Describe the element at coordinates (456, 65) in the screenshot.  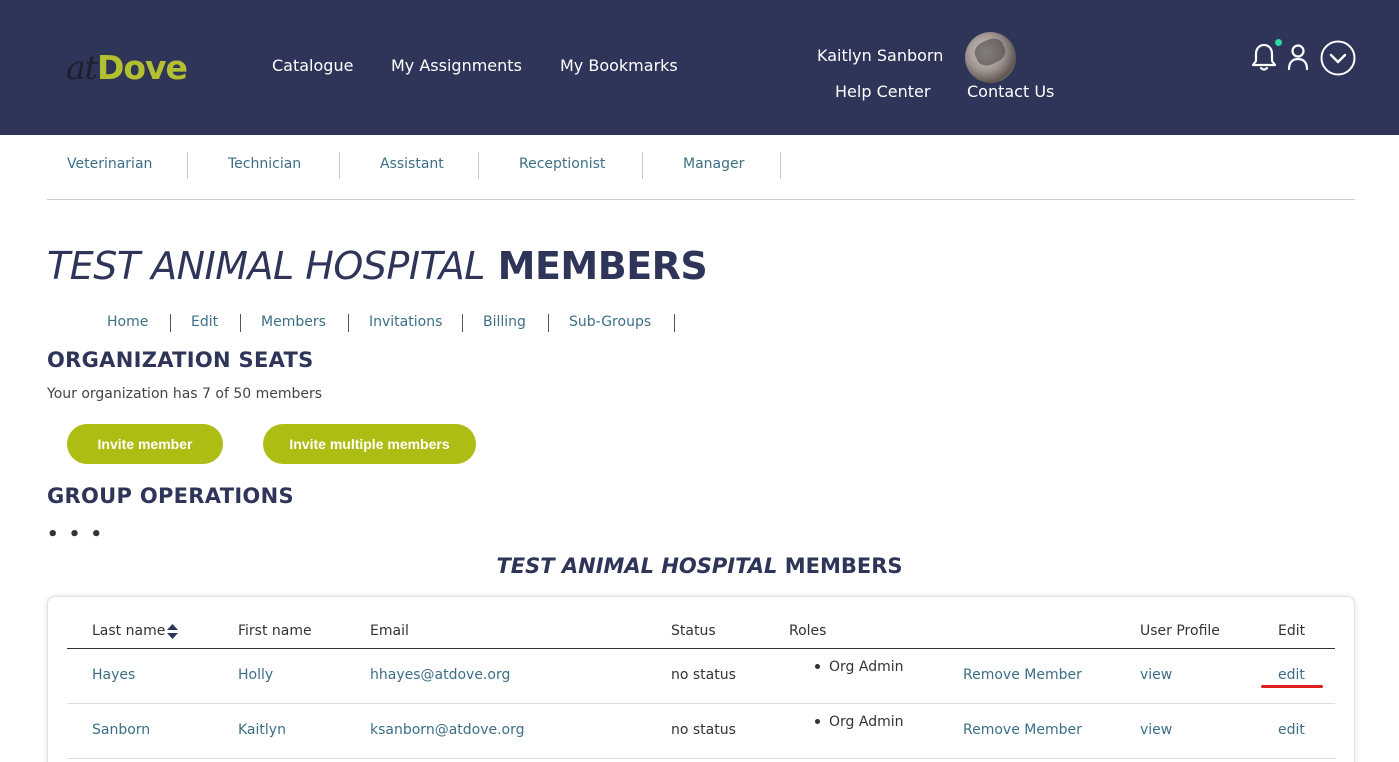
I see `nav-my-assignments: My Assignments` at that location.